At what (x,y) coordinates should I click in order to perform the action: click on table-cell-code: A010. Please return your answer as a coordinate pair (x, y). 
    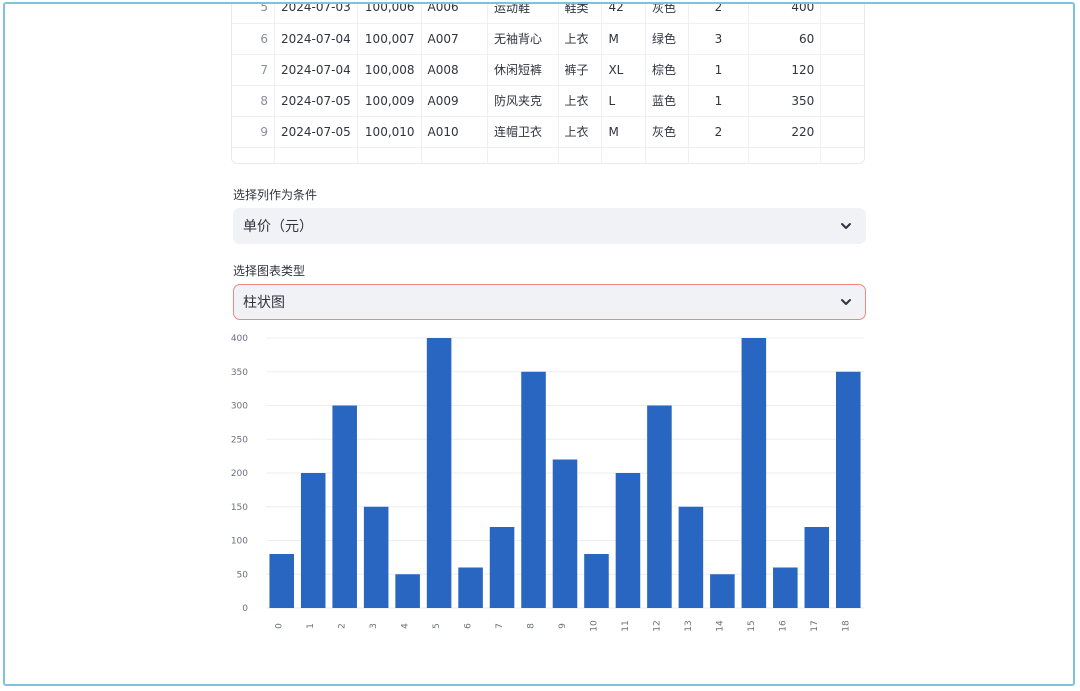
    Looking at the image, I should click on (455, 132).